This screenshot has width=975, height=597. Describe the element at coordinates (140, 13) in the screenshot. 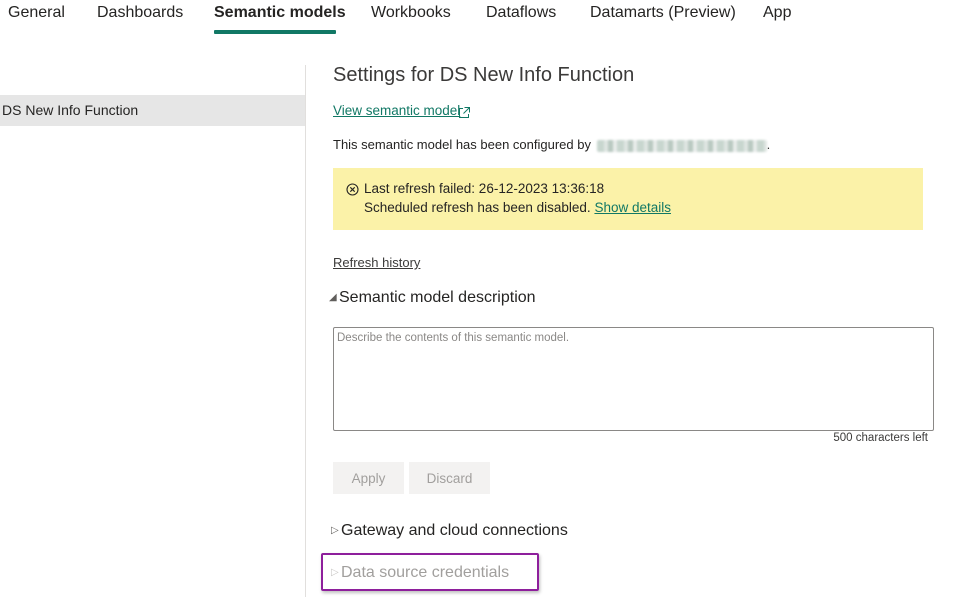

I see `tab-dashboards: Dashboards` at that location.